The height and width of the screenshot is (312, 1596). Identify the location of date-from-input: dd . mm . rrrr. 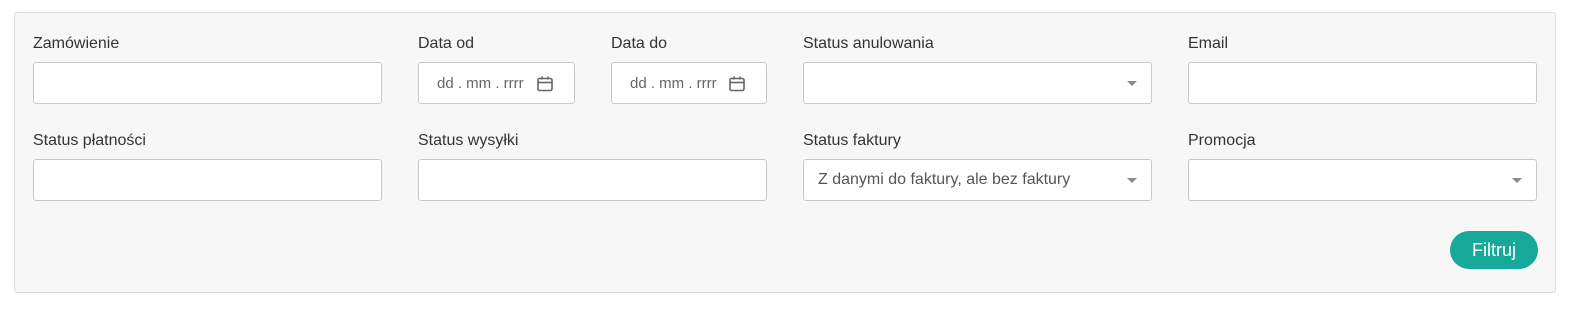
(496, 83).